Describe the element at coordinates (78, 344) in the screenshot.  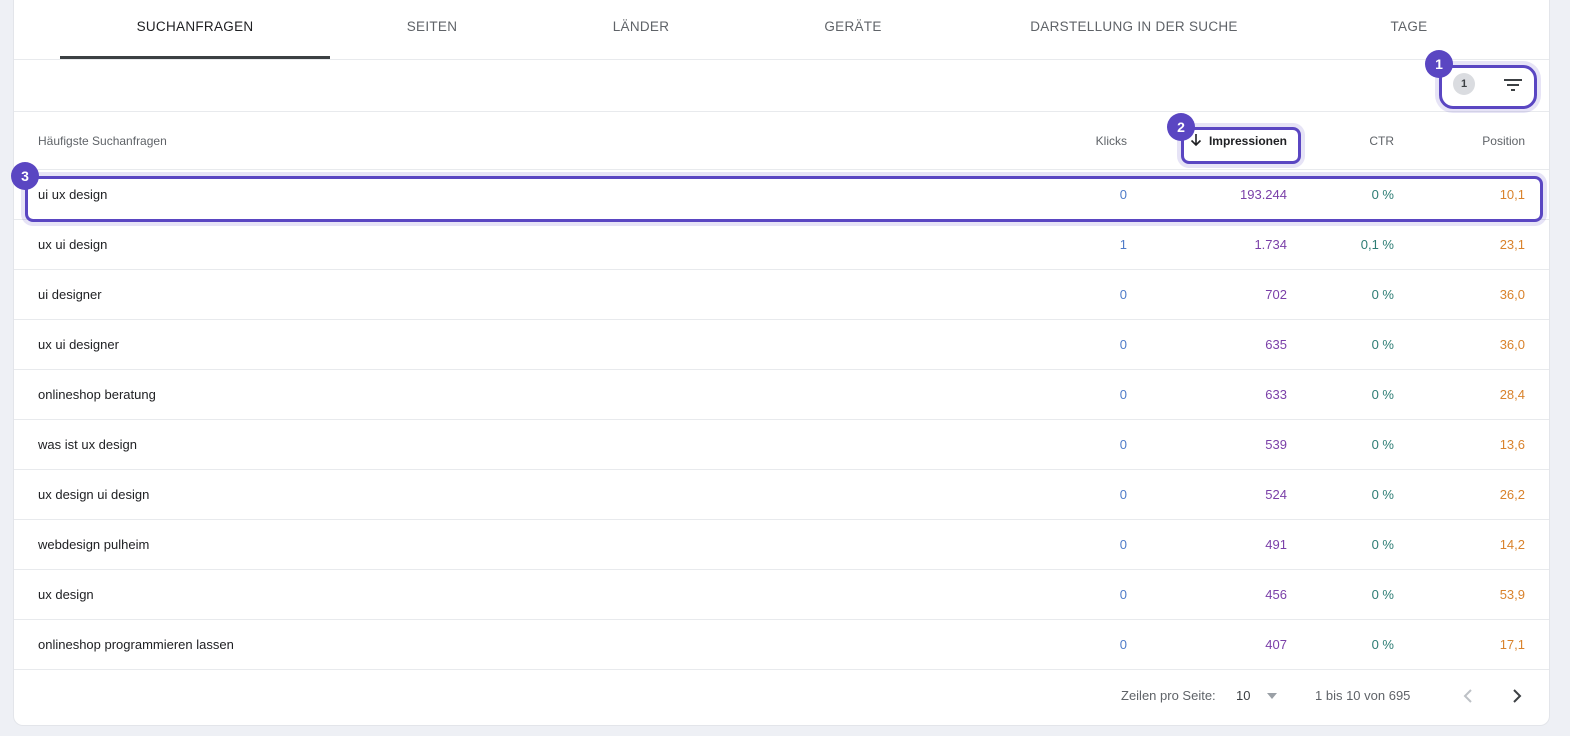
I see `query-cell: ux ui designer` at that location.